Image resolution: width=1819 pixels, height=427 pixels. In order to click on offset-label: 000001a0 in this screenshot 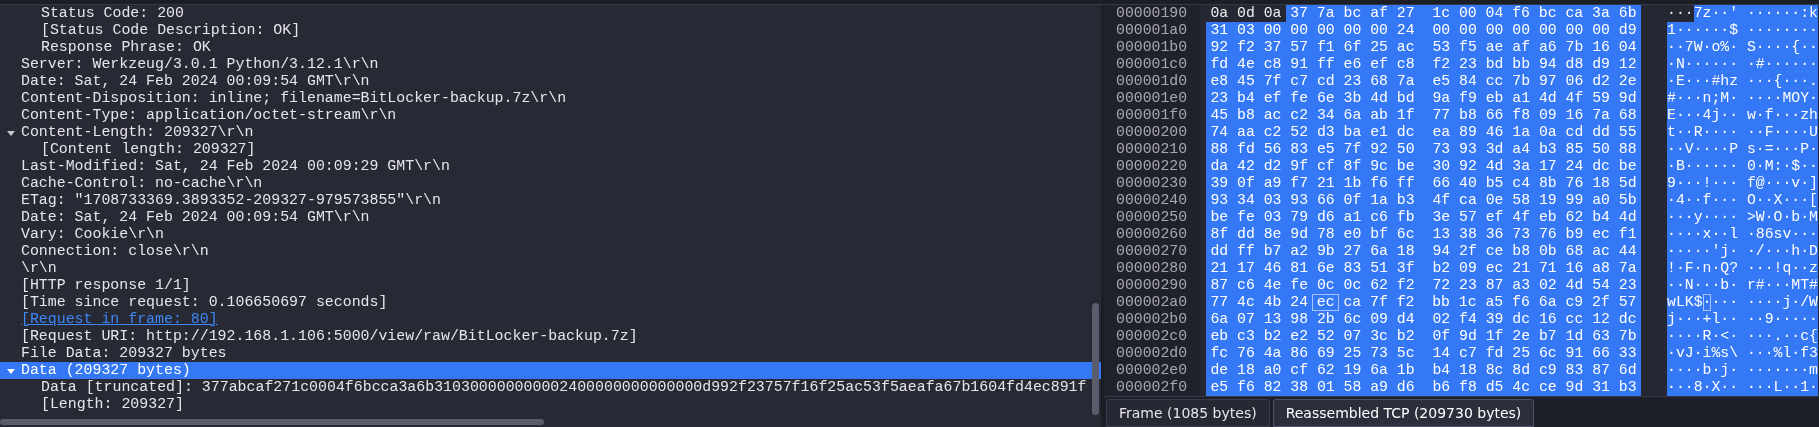, I will do `click(1152, 30)`.